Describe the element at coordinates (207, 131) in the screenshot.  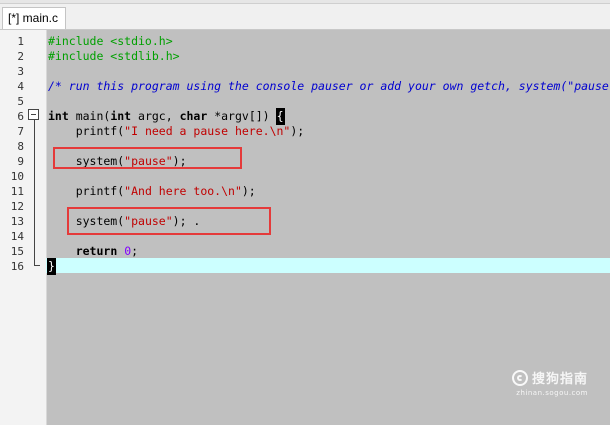
I see `string-literal: "I need a pause here.\n"` at that location.